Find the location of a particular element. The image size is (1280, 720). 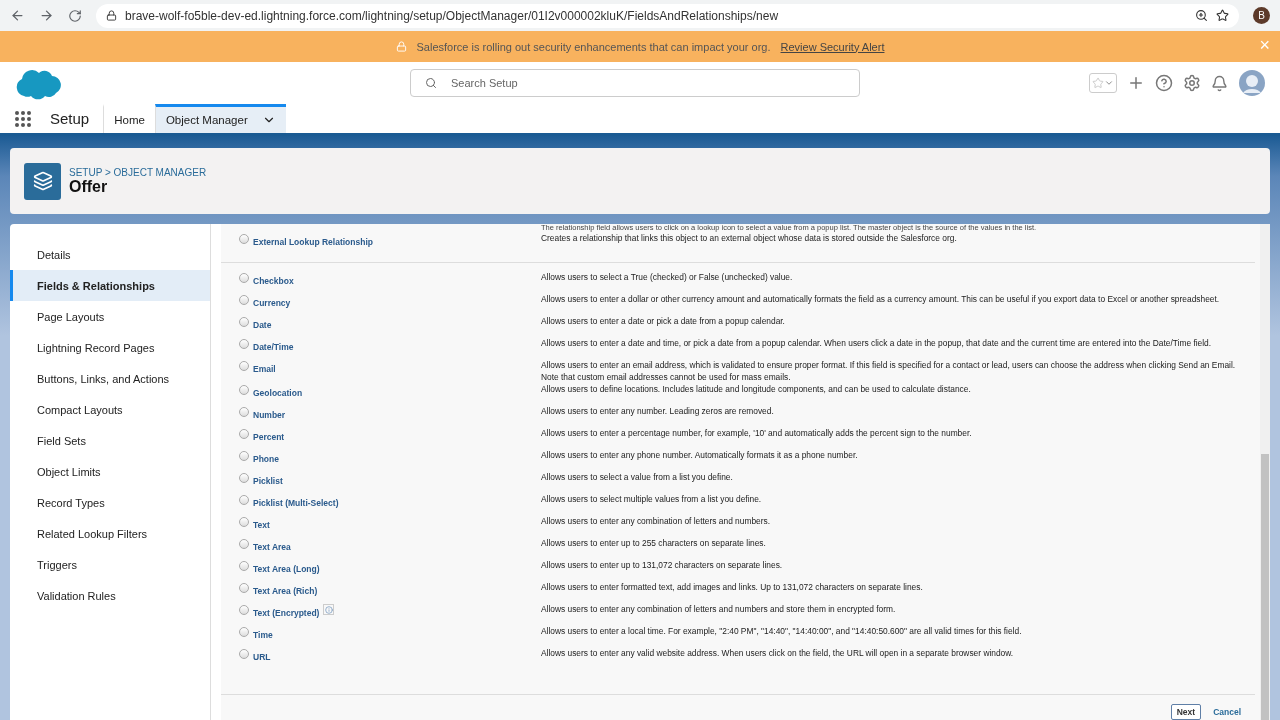

reload-icon is located at coordinates (75, 15).